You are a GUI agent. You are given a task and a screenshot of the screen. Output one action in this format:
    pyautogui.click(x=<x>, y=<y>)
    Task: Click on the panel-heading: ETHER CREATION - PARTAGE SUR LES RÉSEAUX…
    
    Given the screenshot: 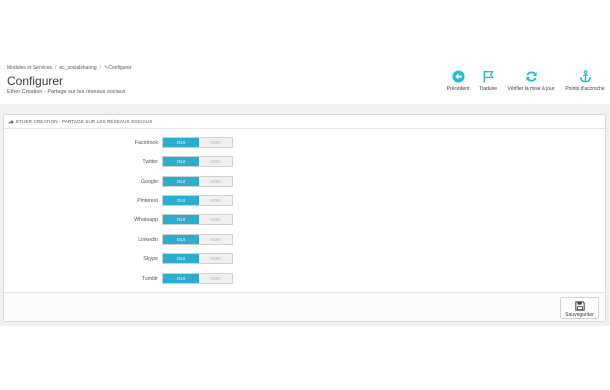 What is the action you would take?
    pyautogui.click(x=304, y=122)
    